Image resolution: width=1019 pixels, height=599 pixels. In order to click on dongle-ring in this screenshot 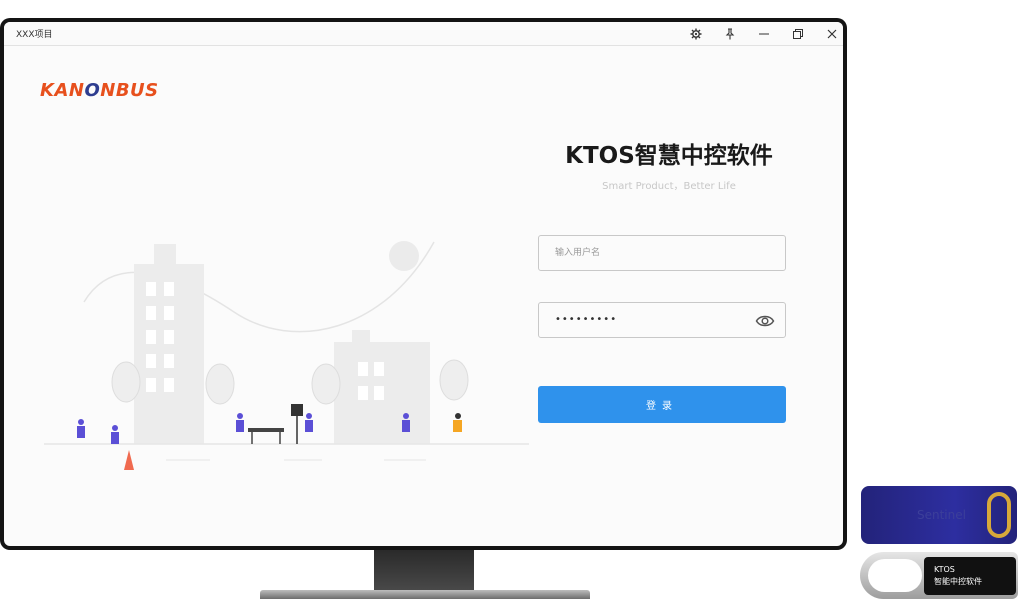, I will do `click(999, 515)`.